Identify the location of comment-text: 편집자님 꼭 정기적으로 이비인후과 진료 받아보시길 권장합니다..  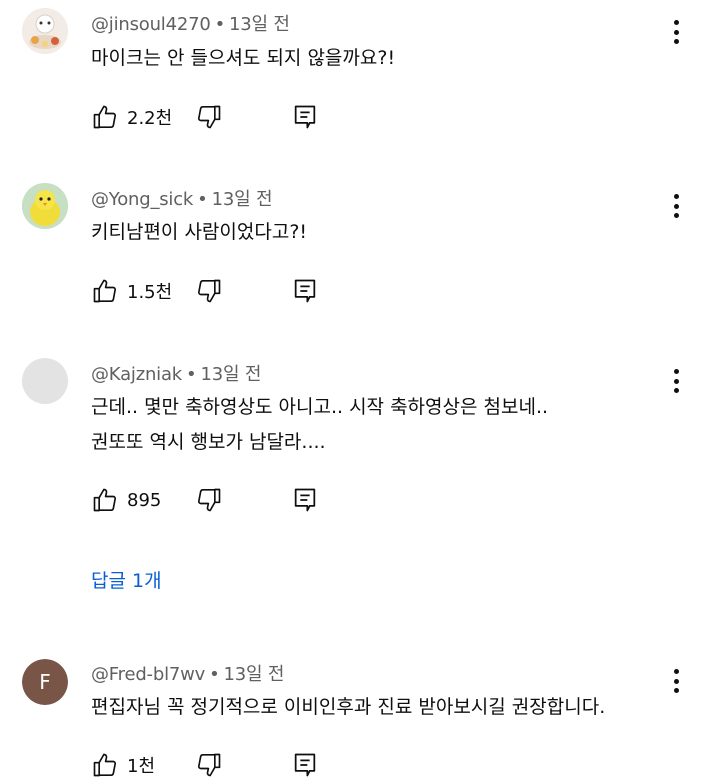
(348, 707).